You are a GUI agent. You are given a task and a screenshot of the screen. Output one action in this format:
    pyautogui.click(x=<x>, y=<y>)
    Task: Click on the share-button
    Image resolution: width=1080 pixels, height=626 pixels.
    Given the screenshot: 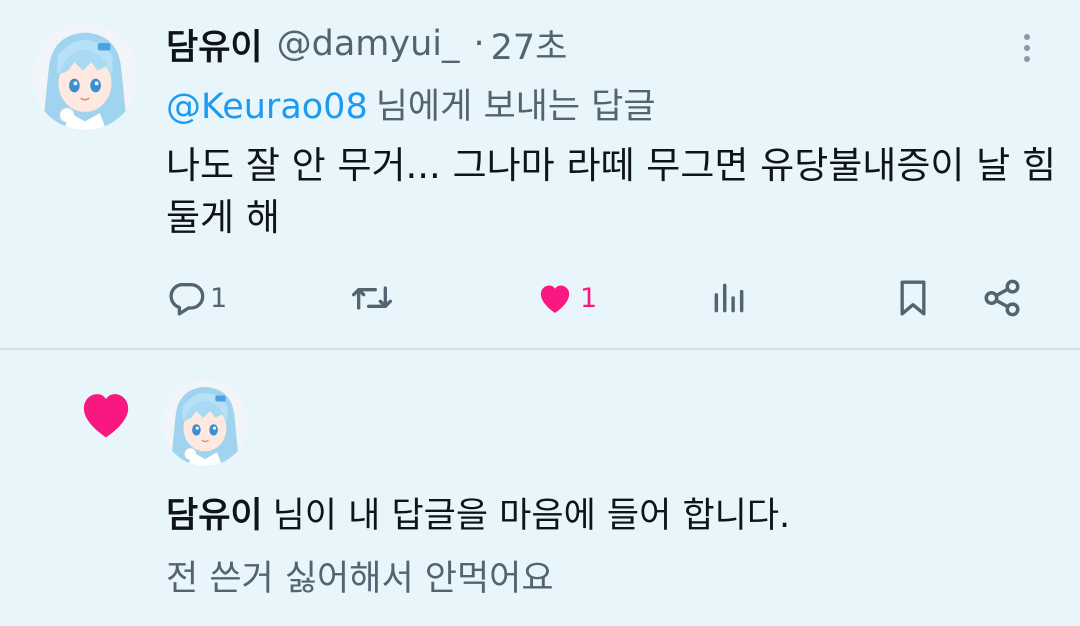 What is the action you would take?
    pyautogui.click(x=1002, y=298)
    